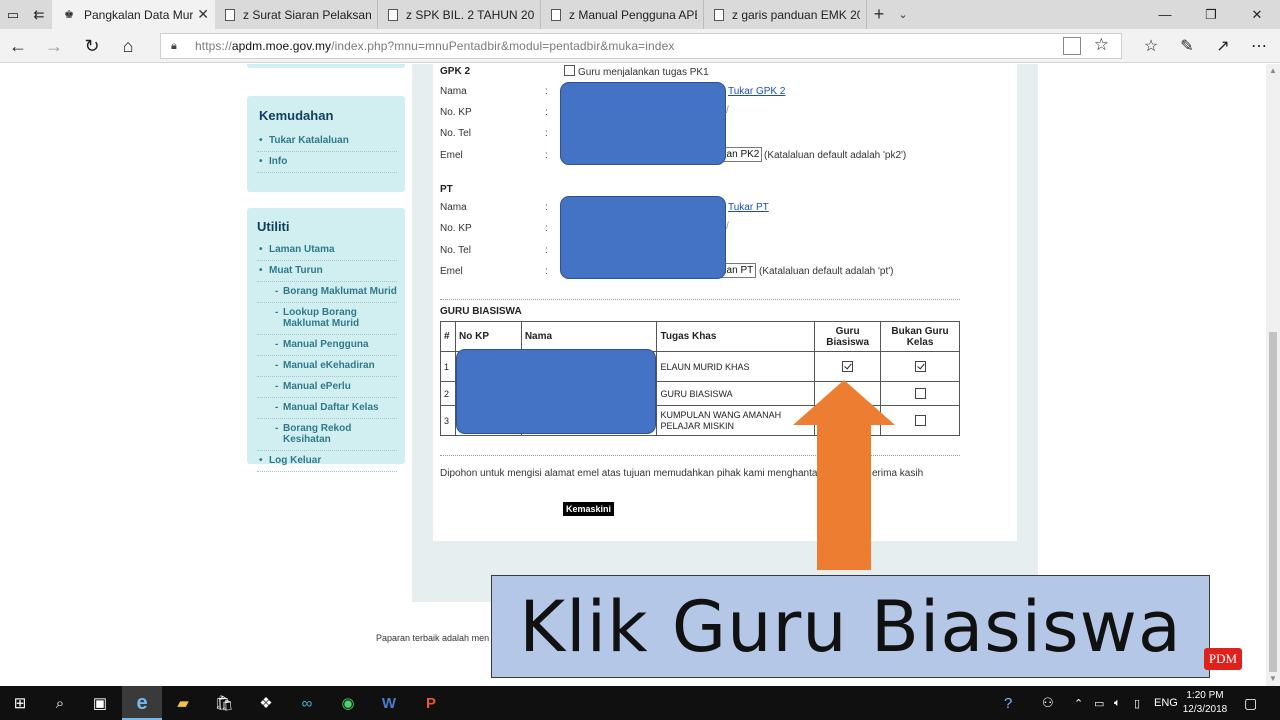  I want to click on new-tab-icon: +, so click(879, 14).